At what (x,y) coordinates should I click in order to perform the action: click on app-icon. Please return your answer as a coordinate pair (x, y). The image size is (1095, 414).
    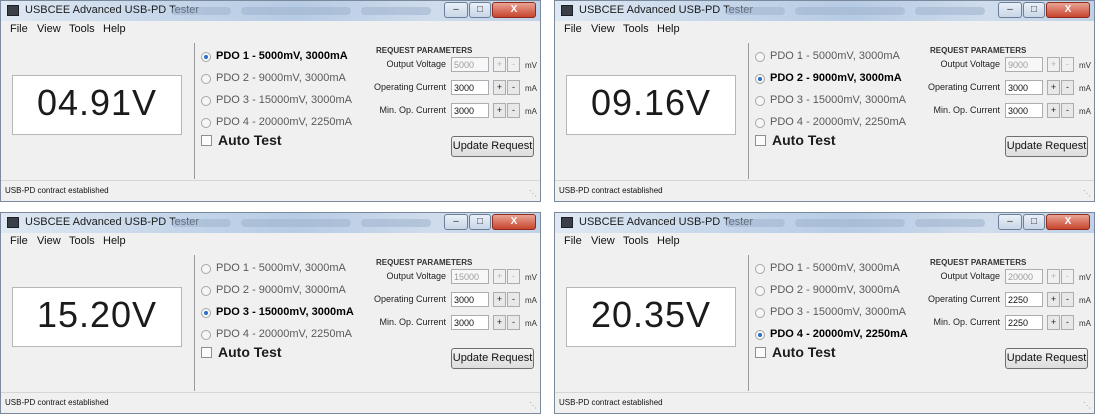
    Looking at the image, I should click on (567, 222).